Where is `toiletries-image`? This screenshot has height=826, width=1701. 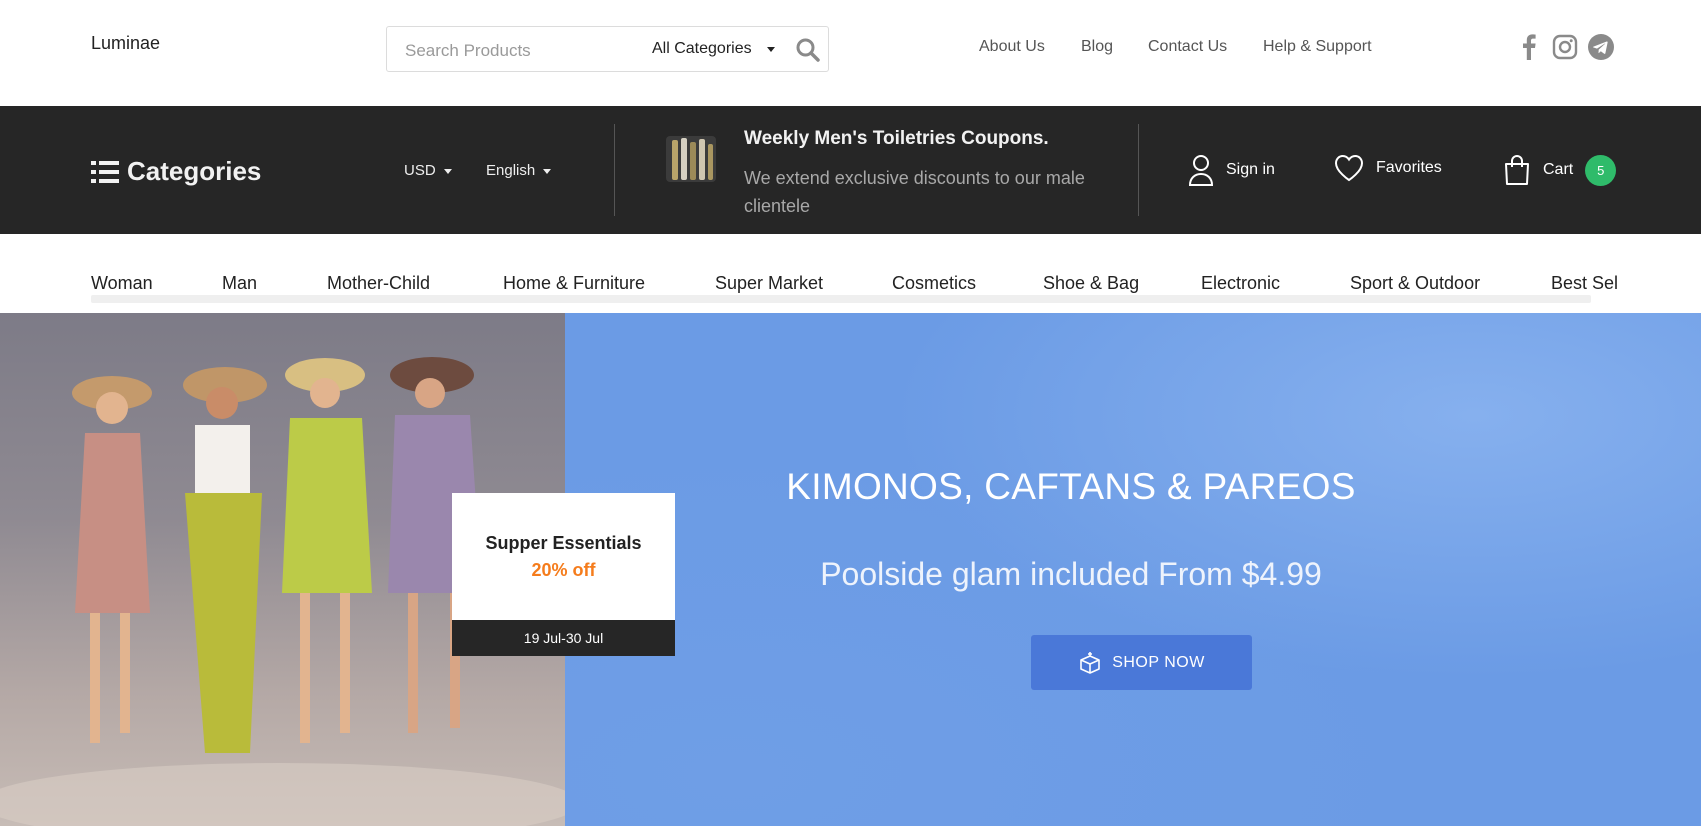 toiletries-image is located at coordinates (691, 159).